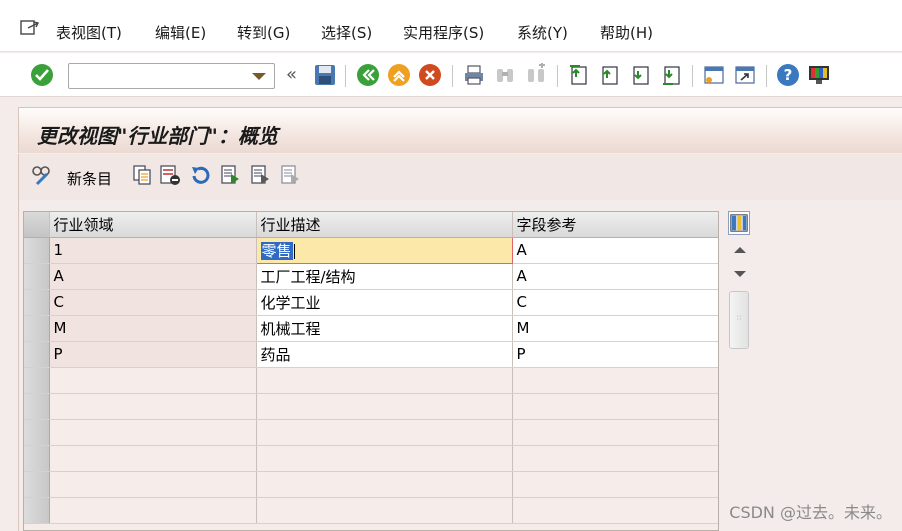 This screenshot has height=531, width=902. I want to click on help-icon: ?, so click(788, 75).